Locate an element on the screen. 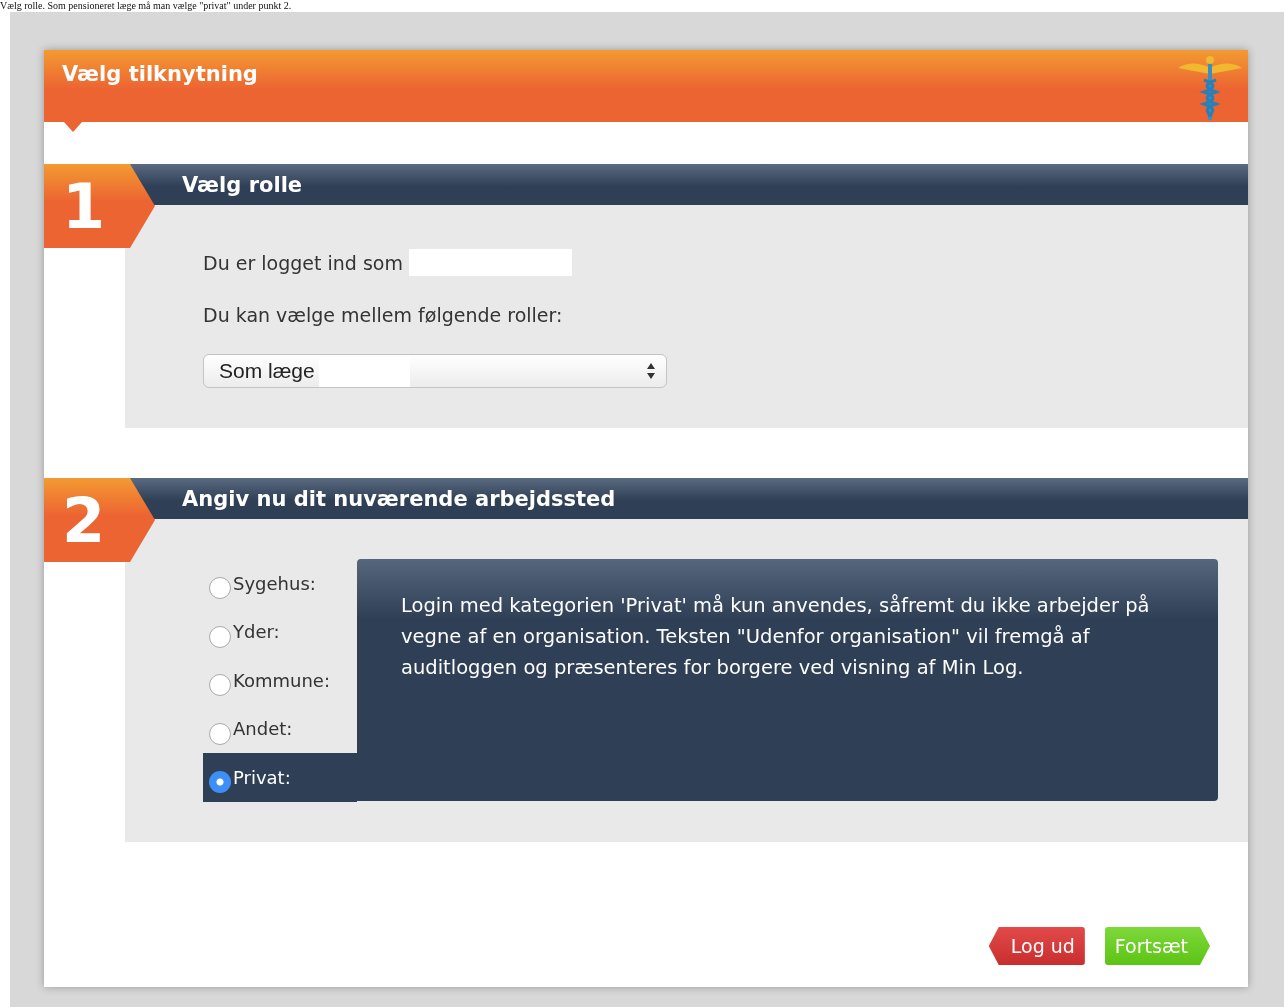 The width and height of the screenshot is (1284, 1007). option-label: Andet: is located at coordinates (263, 729).